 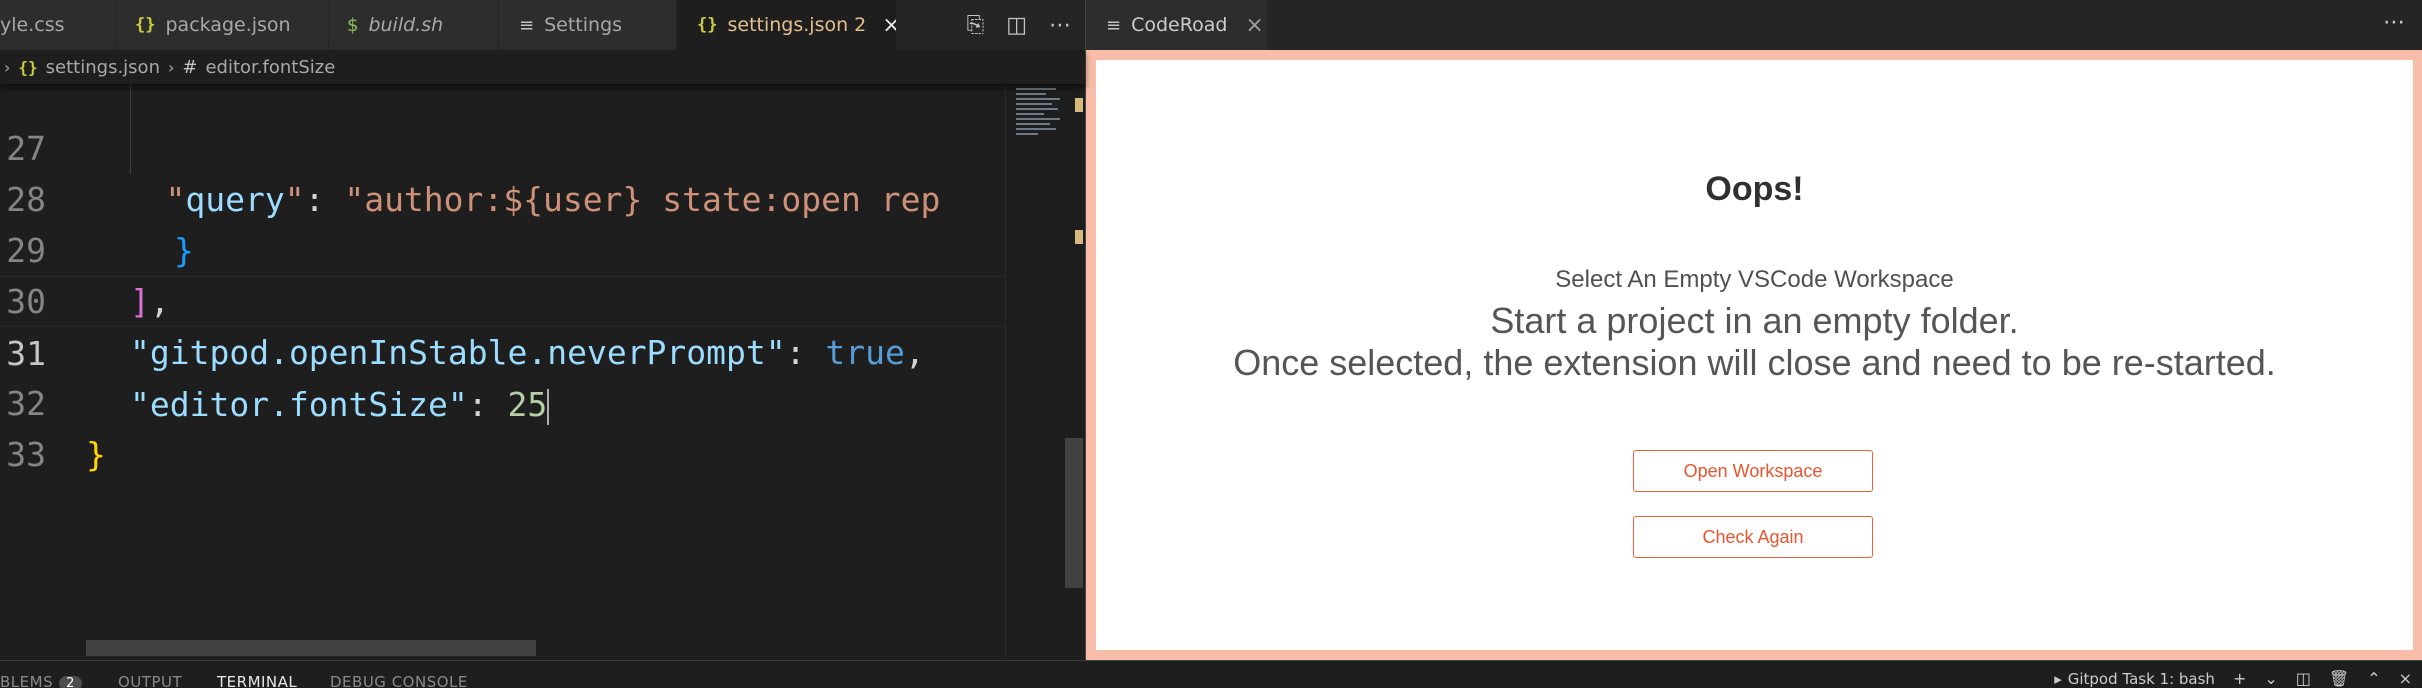 I want to click on code-line: 32 }, so click(x=502, y=400).